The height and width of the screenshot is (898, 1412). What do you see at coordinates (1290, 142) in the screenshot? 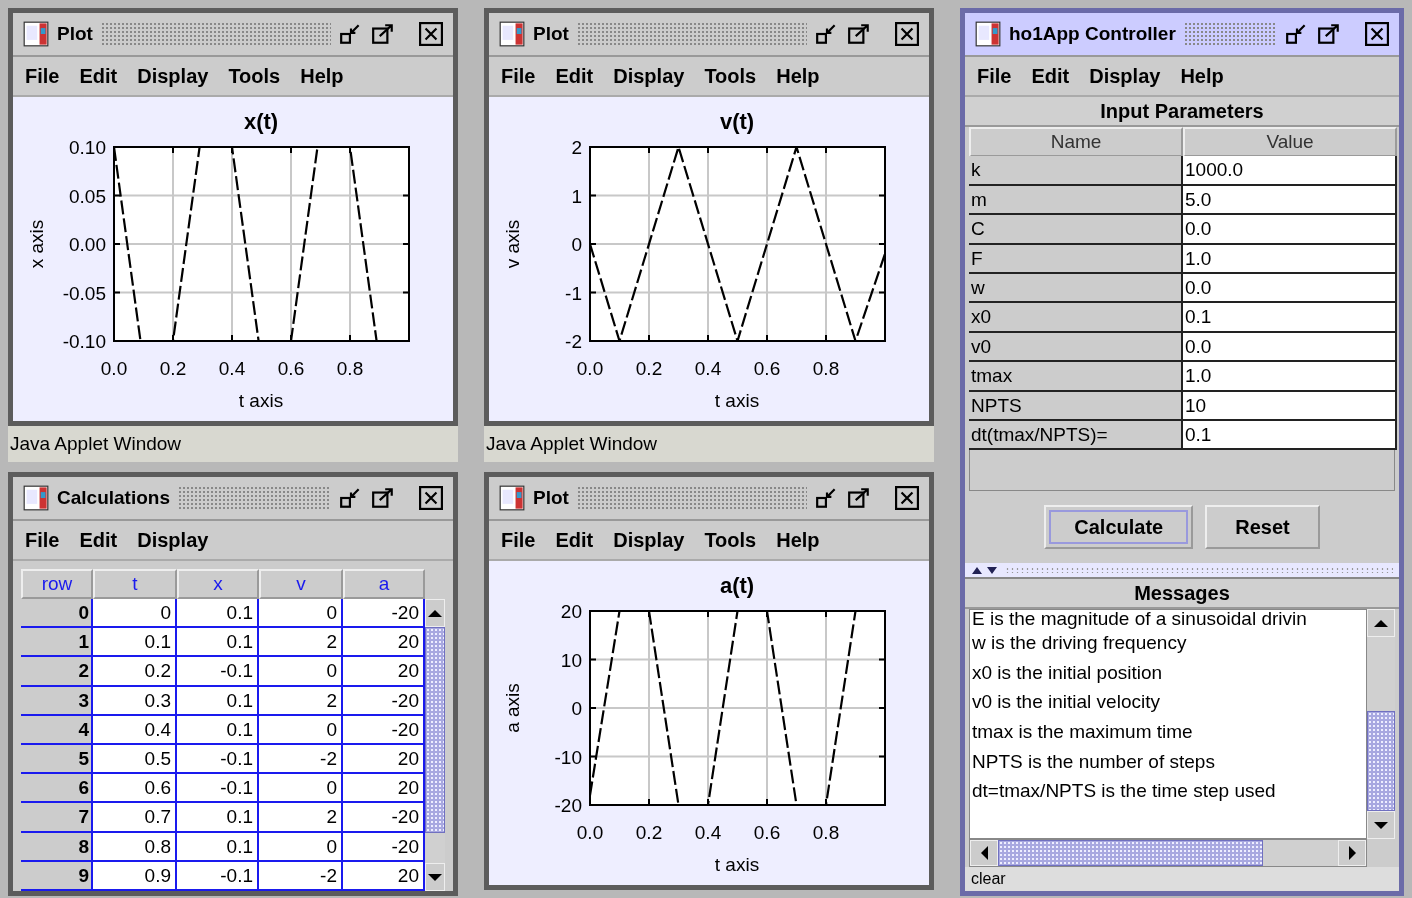
I see `column-header: Value` at bounding box center [1290, 142].